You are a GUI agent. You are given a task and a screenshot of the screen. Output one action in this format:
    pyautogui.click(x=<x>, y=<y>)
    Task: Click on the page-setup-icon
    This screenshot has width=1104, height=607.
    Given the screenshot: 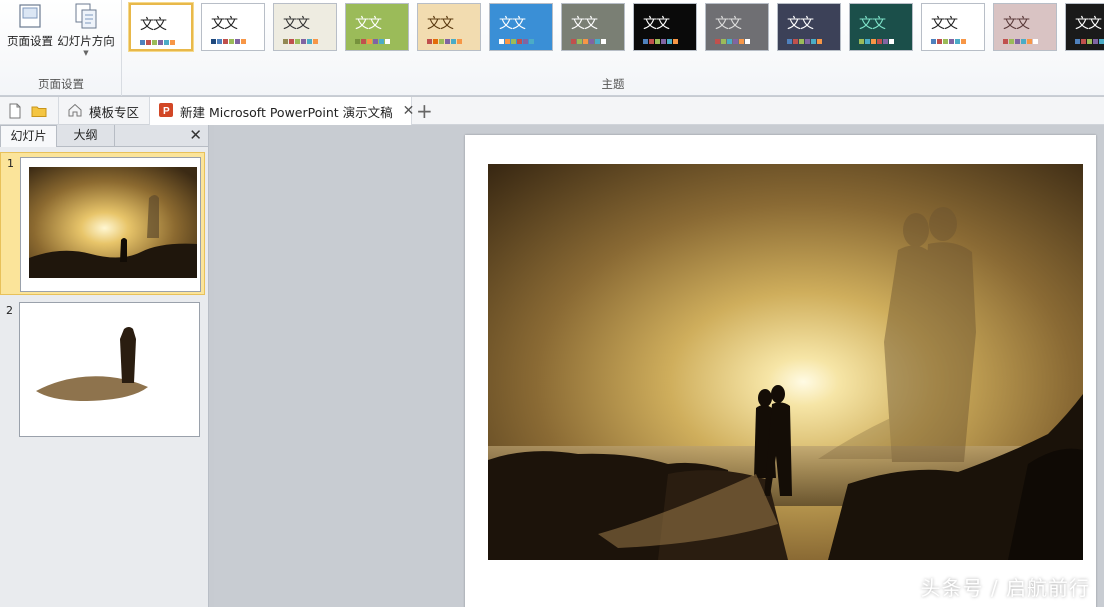 What is the action you would take?
    pyautogui.click(x=30, y=16)
    